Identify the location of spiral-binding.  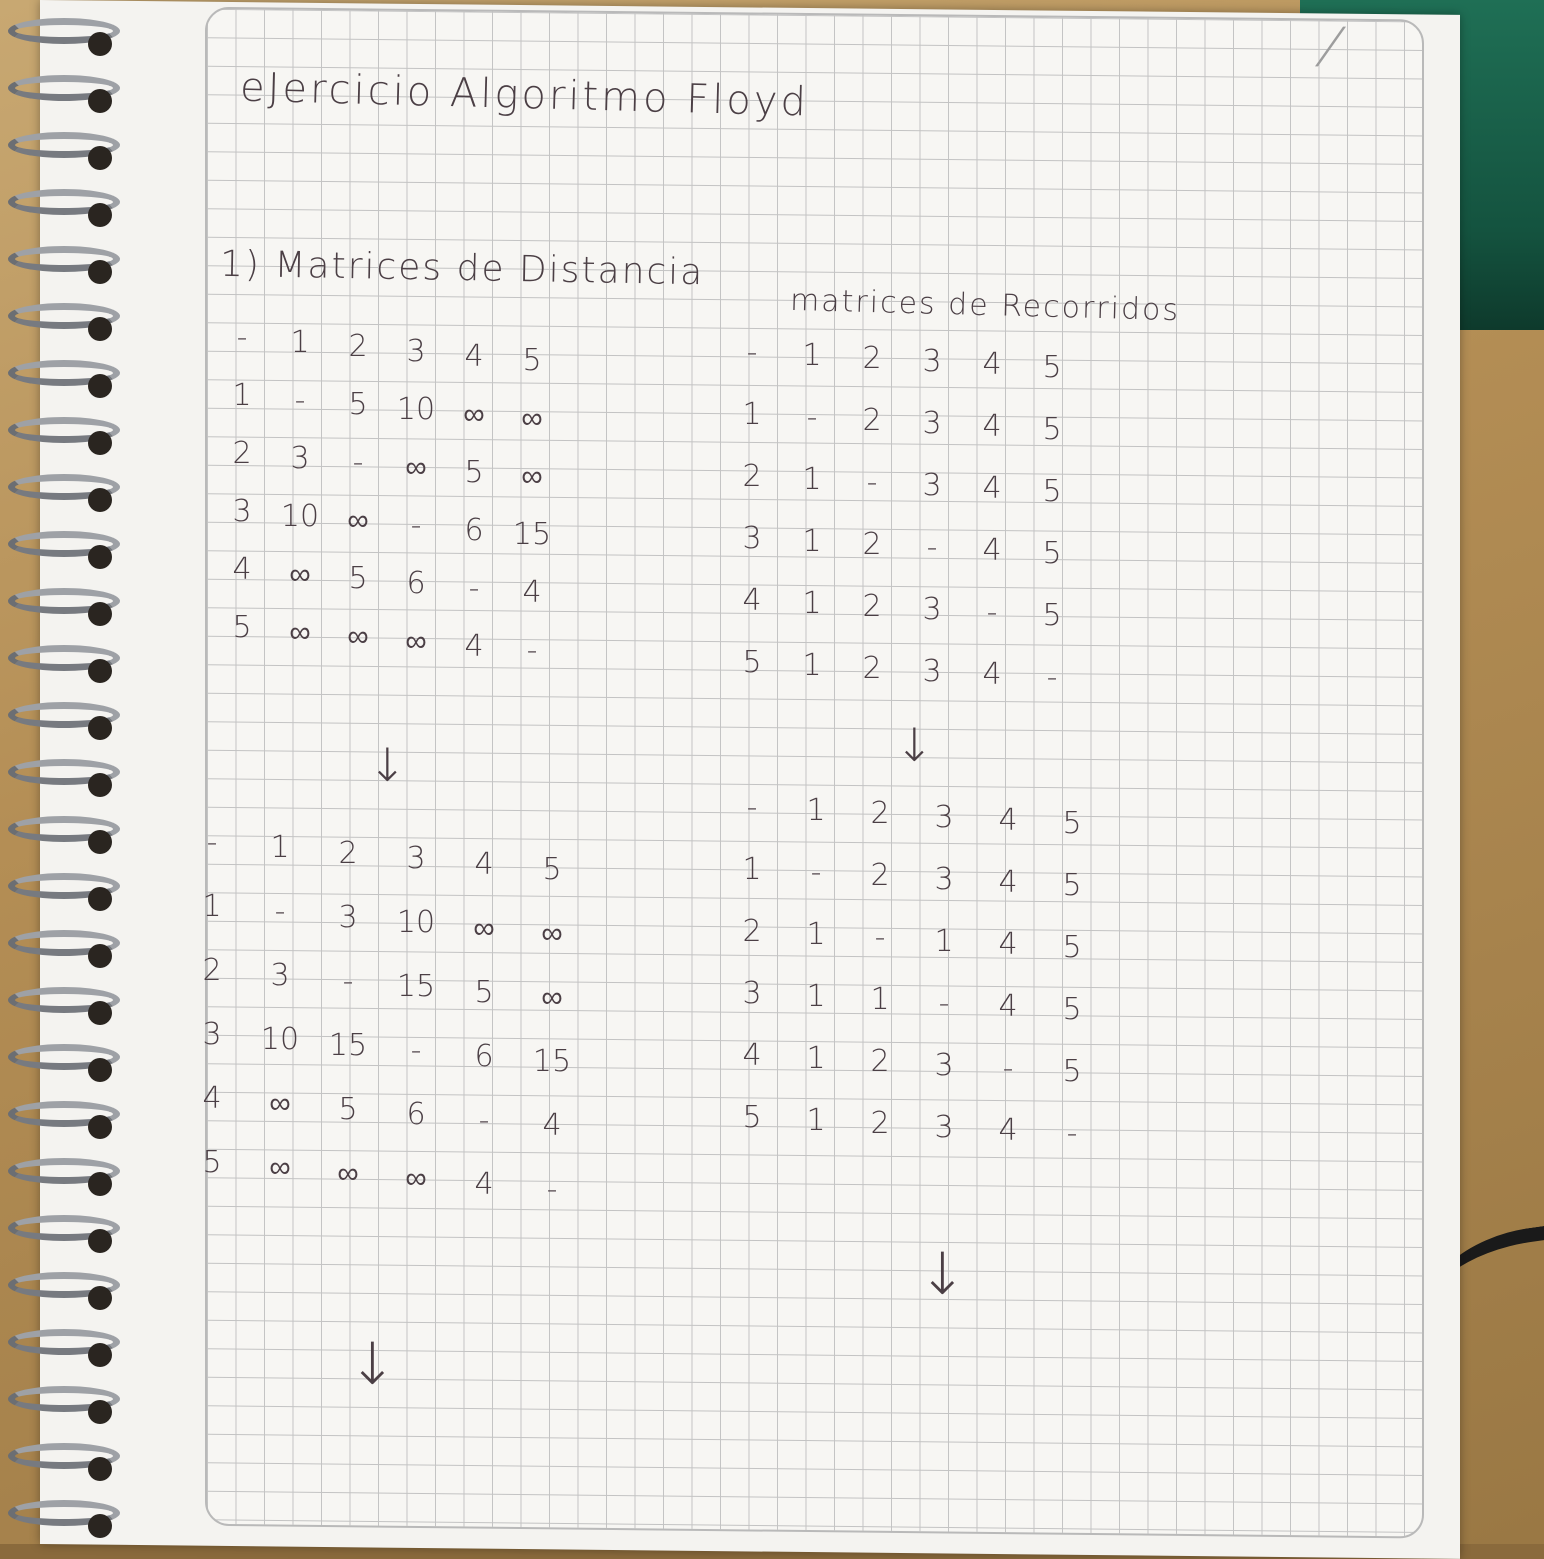
(67, 772).